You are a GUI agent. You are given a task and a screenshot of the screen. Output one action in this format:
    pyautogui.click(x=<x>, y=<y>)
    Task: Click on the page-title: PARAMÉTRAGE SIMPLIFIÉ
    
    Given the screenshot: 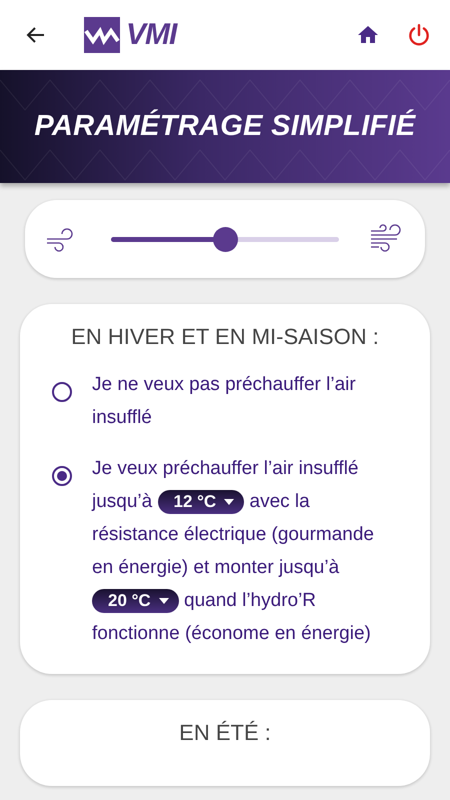 What is the action you would take?
    pyautogui.click(x=225, y=126)
    